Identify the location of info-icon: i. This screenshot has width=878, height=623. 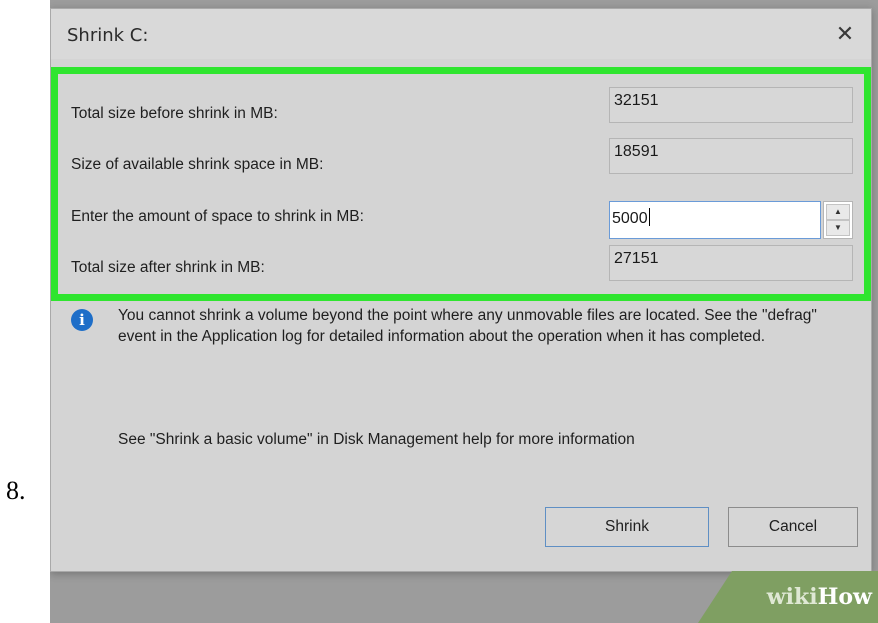
(82, 320).